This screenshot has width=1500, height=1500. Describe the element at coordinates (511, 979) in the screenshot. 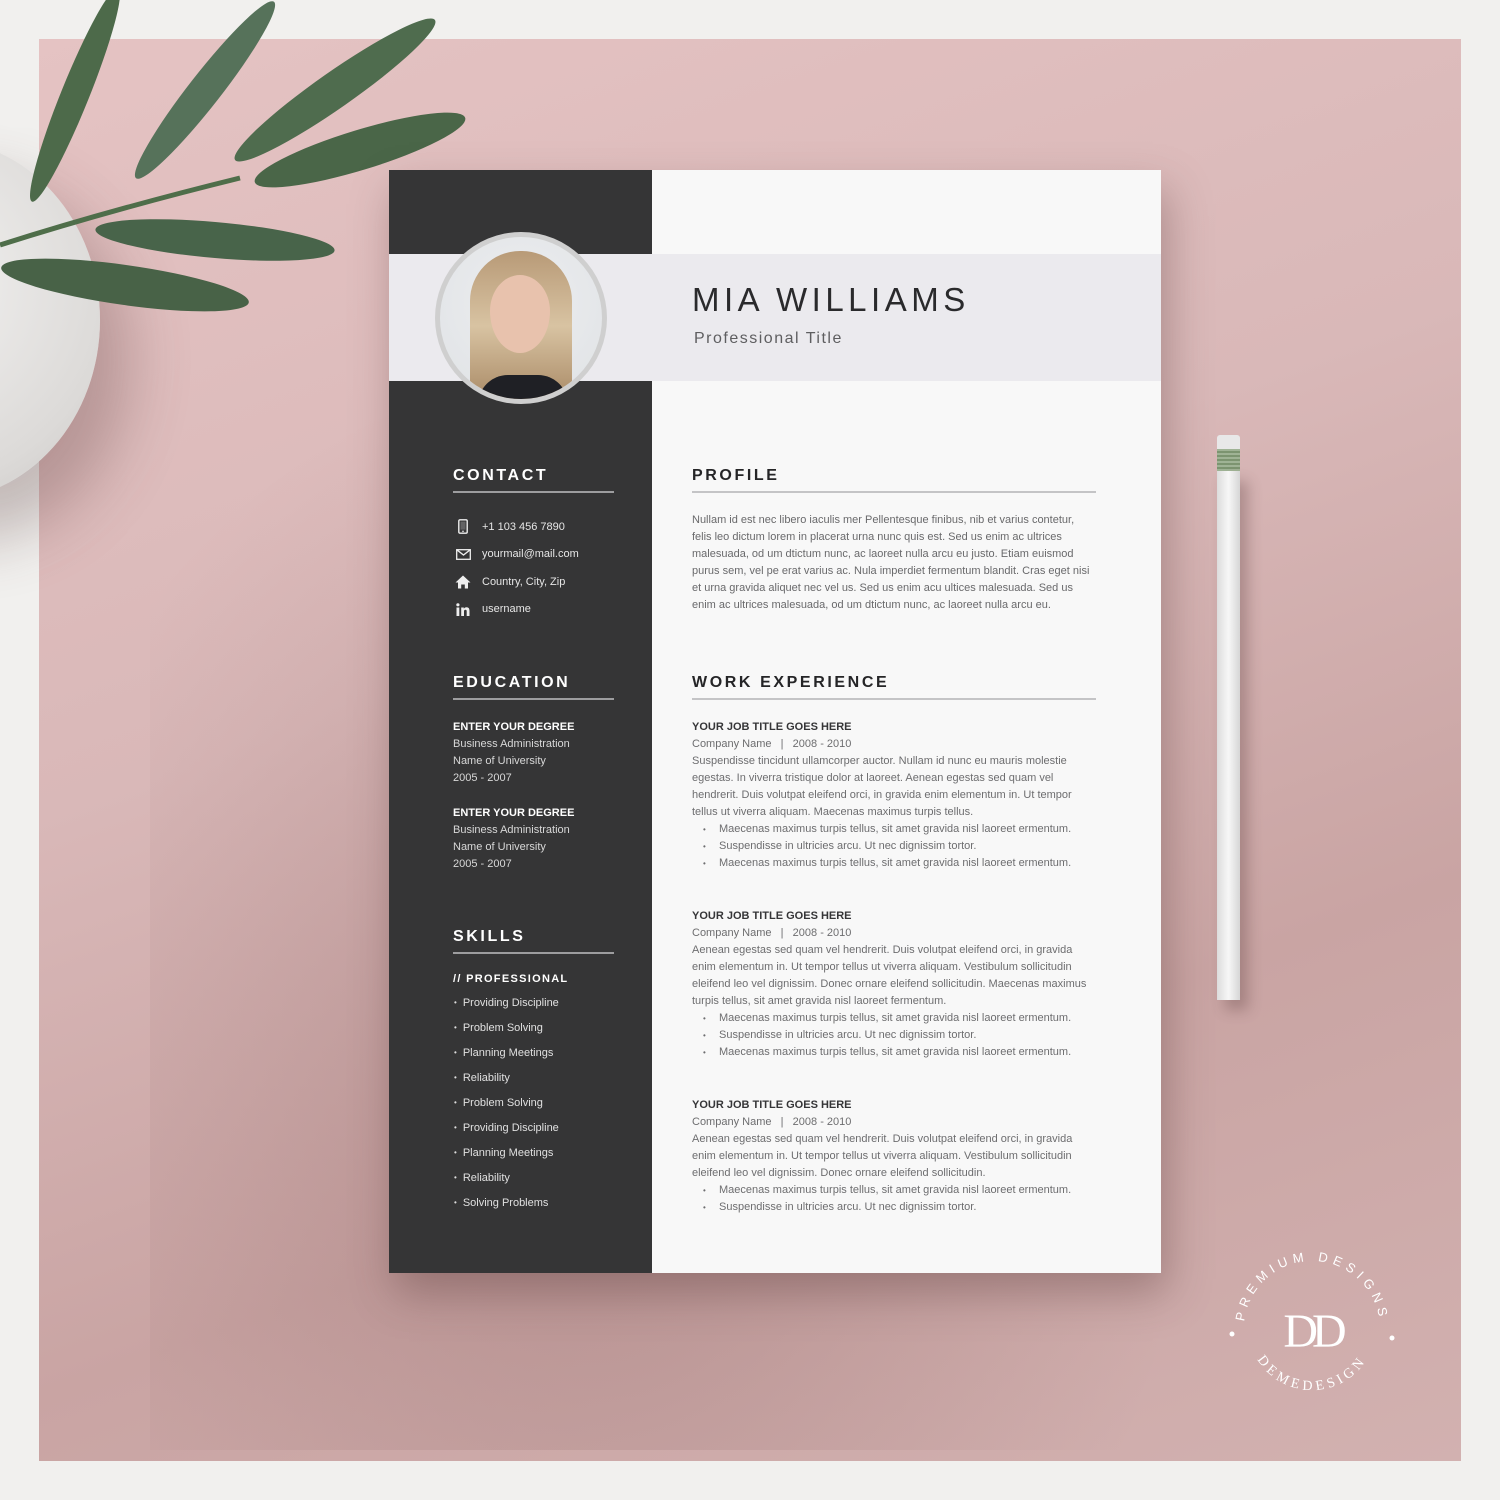

I see `skills-subheading: // PROFESSIONAL` at that location.